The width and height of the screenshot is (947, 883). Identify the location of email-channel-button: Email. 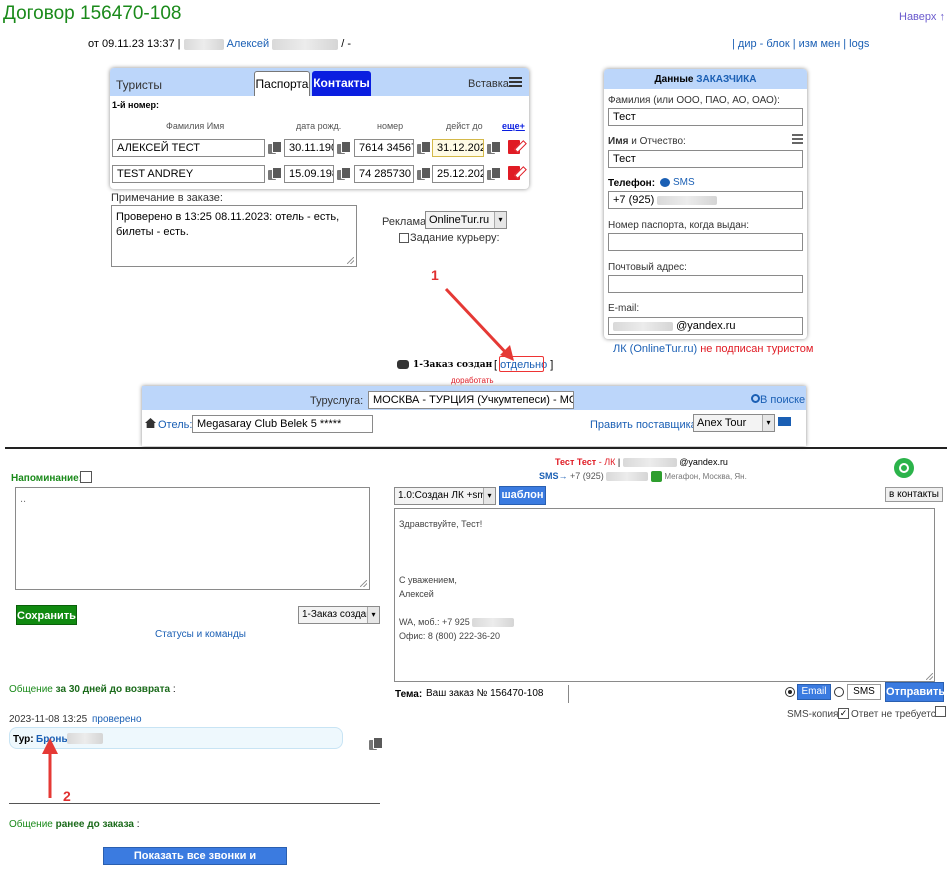
(814, 692).